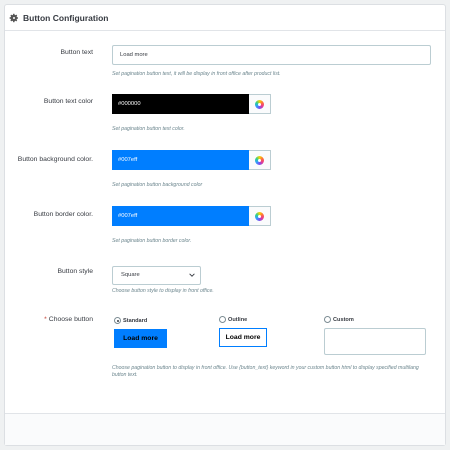 This screenshot has width=450, height=450. I want to click on text-color-label: Button text color, so click(68, 101).